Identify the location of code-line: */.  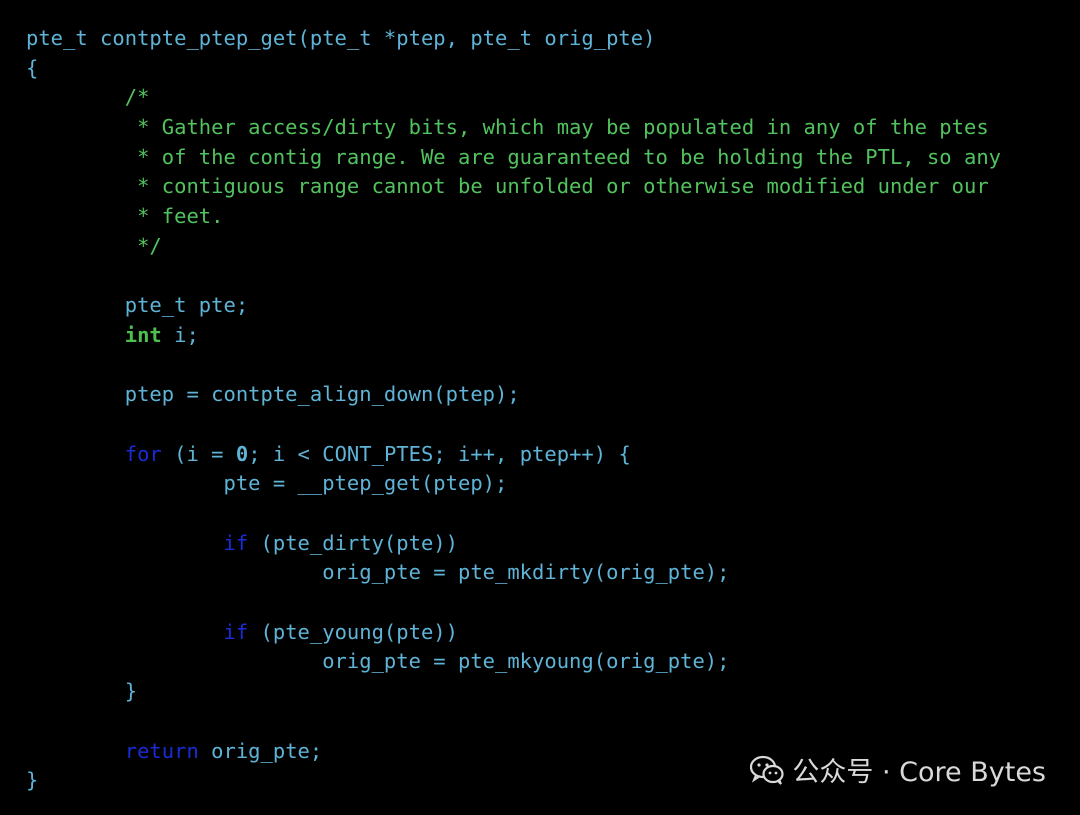
(513, 247).